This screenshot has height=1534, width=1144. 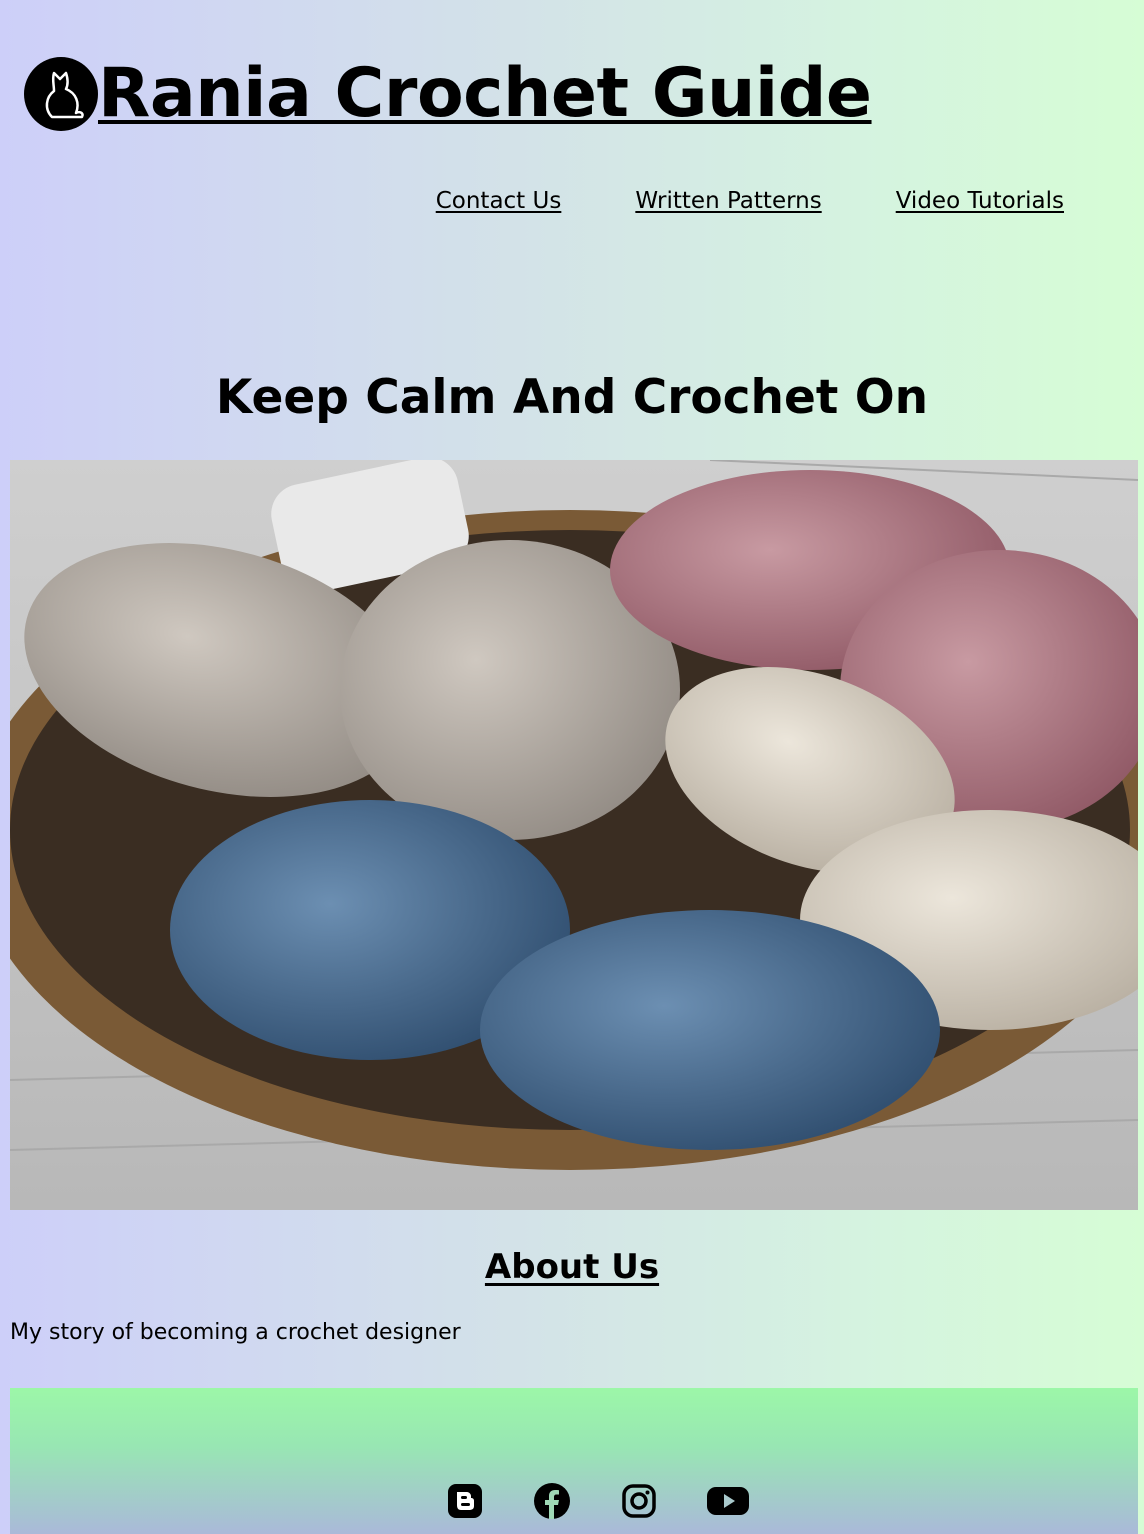 What do you see at coordinates (465, 1501) in the screenshot?
I see `blogger-icon` at bounding box center [465, 1501].